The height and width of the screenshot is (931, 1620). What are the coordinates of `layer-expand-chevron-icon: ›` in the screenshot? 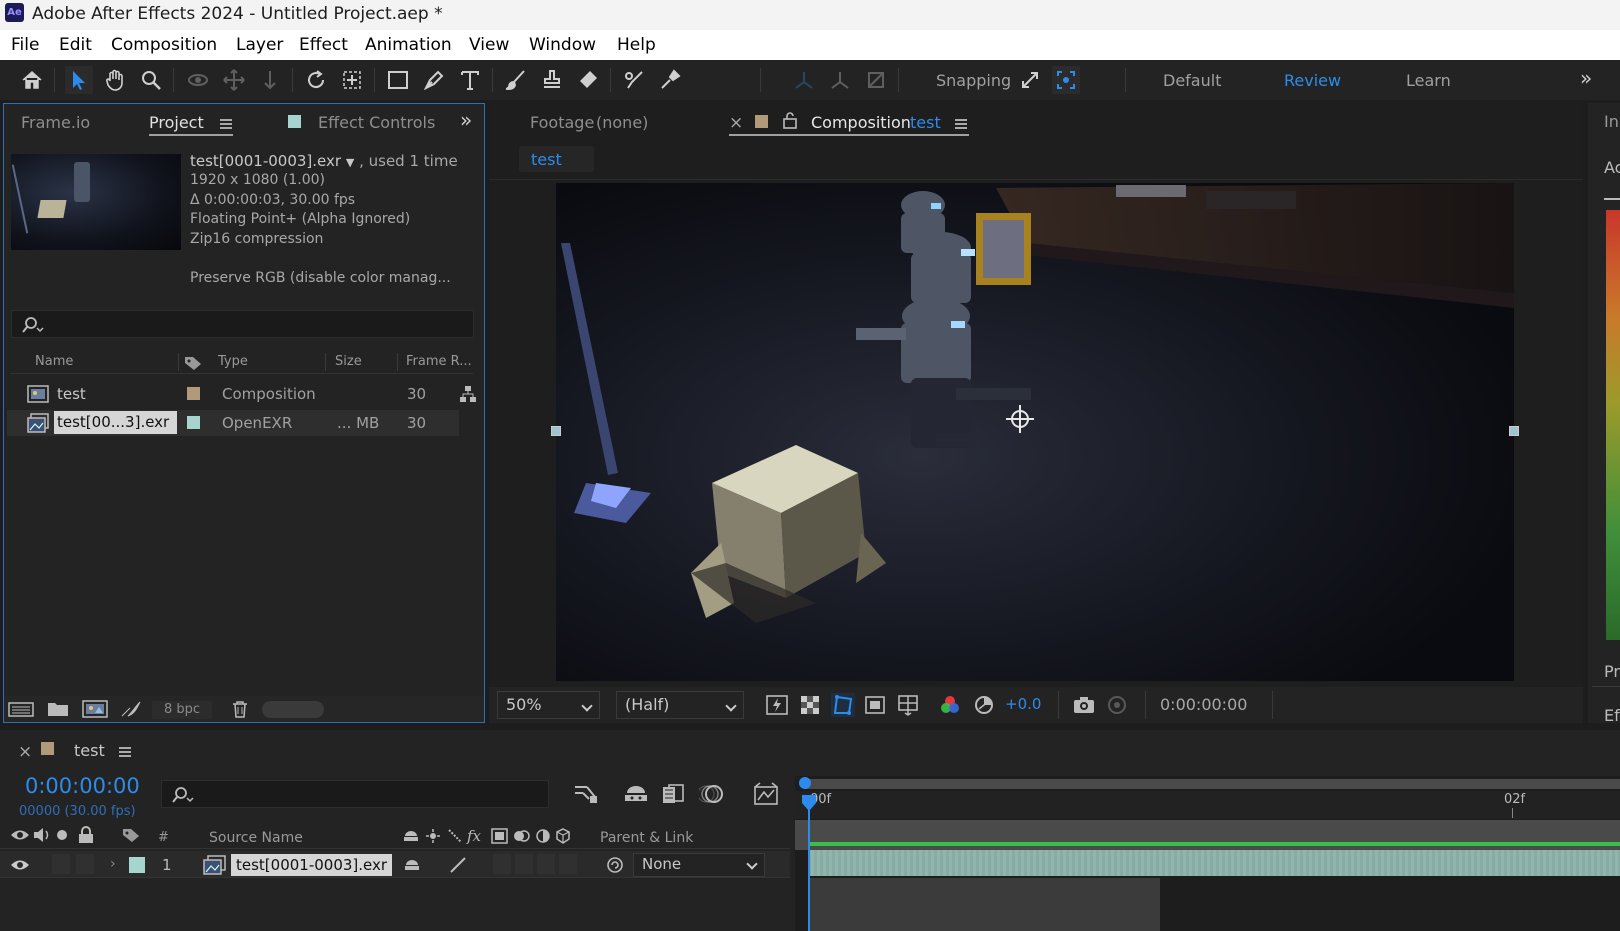 It's located at (113, 864).